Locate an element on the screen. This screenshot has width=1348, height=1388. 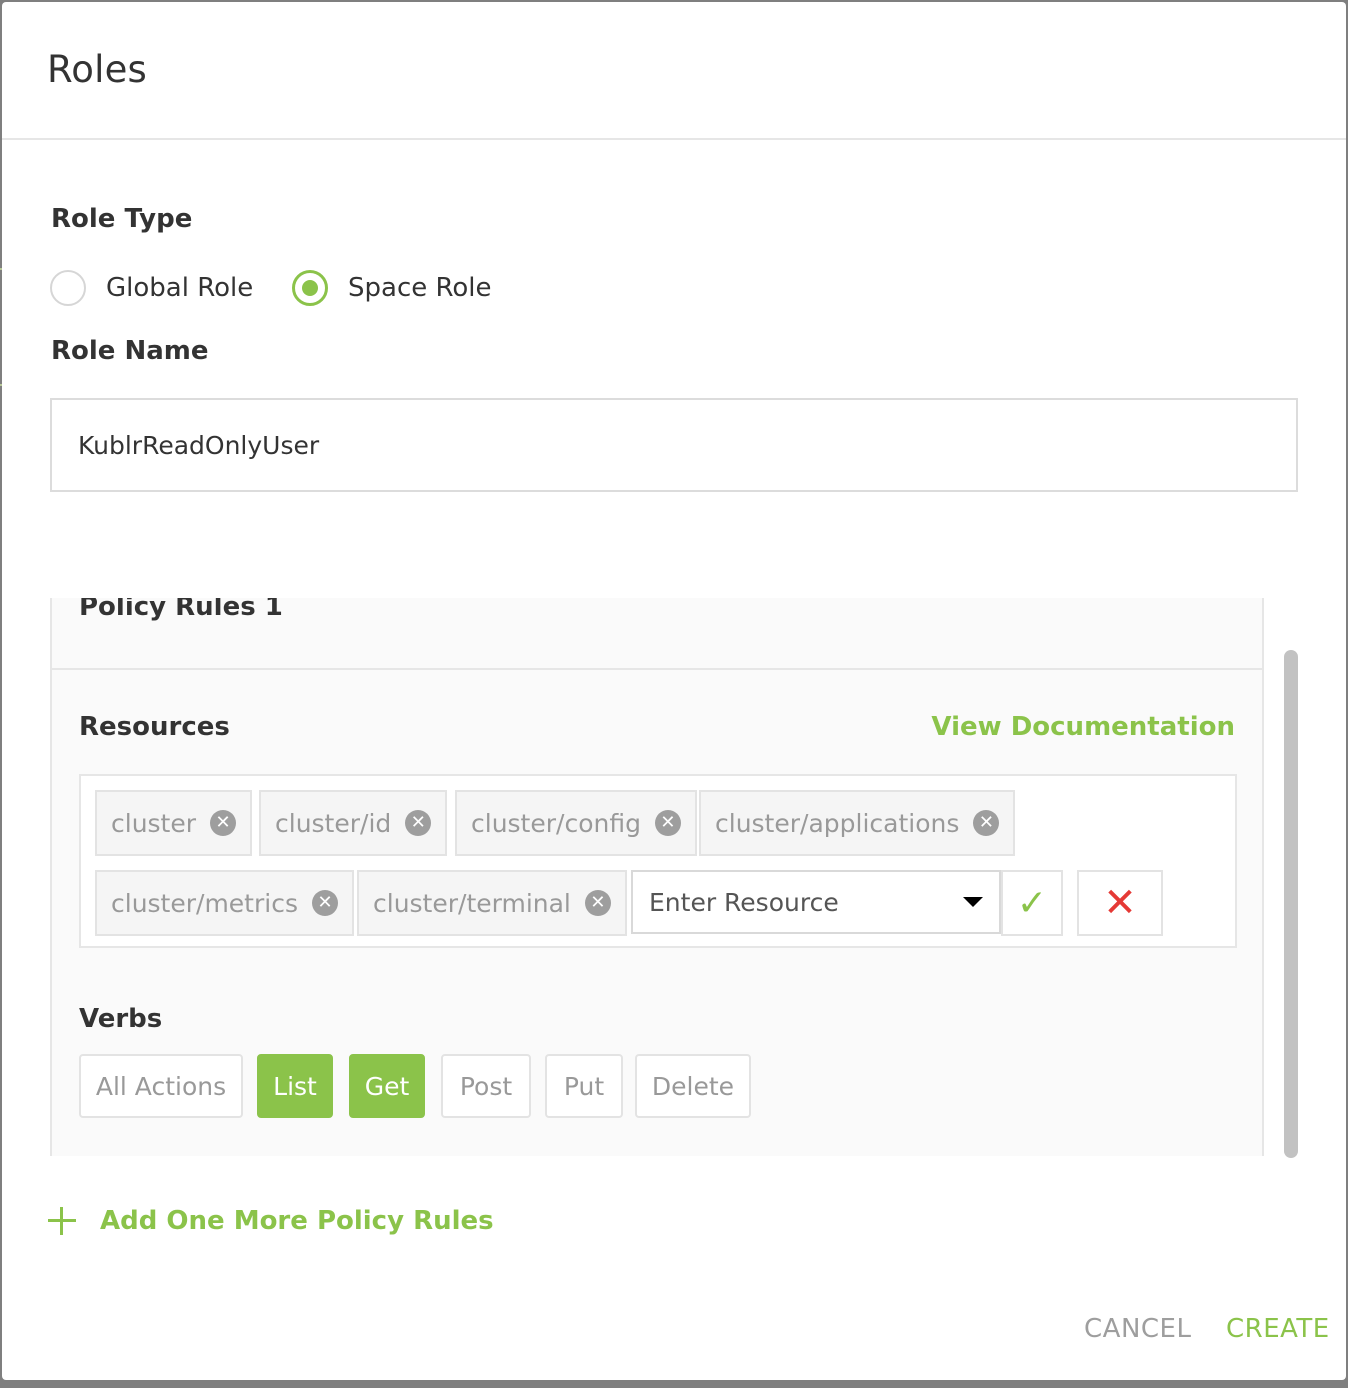
radio-space-role: Space Role is located at coordinates (392, 288).